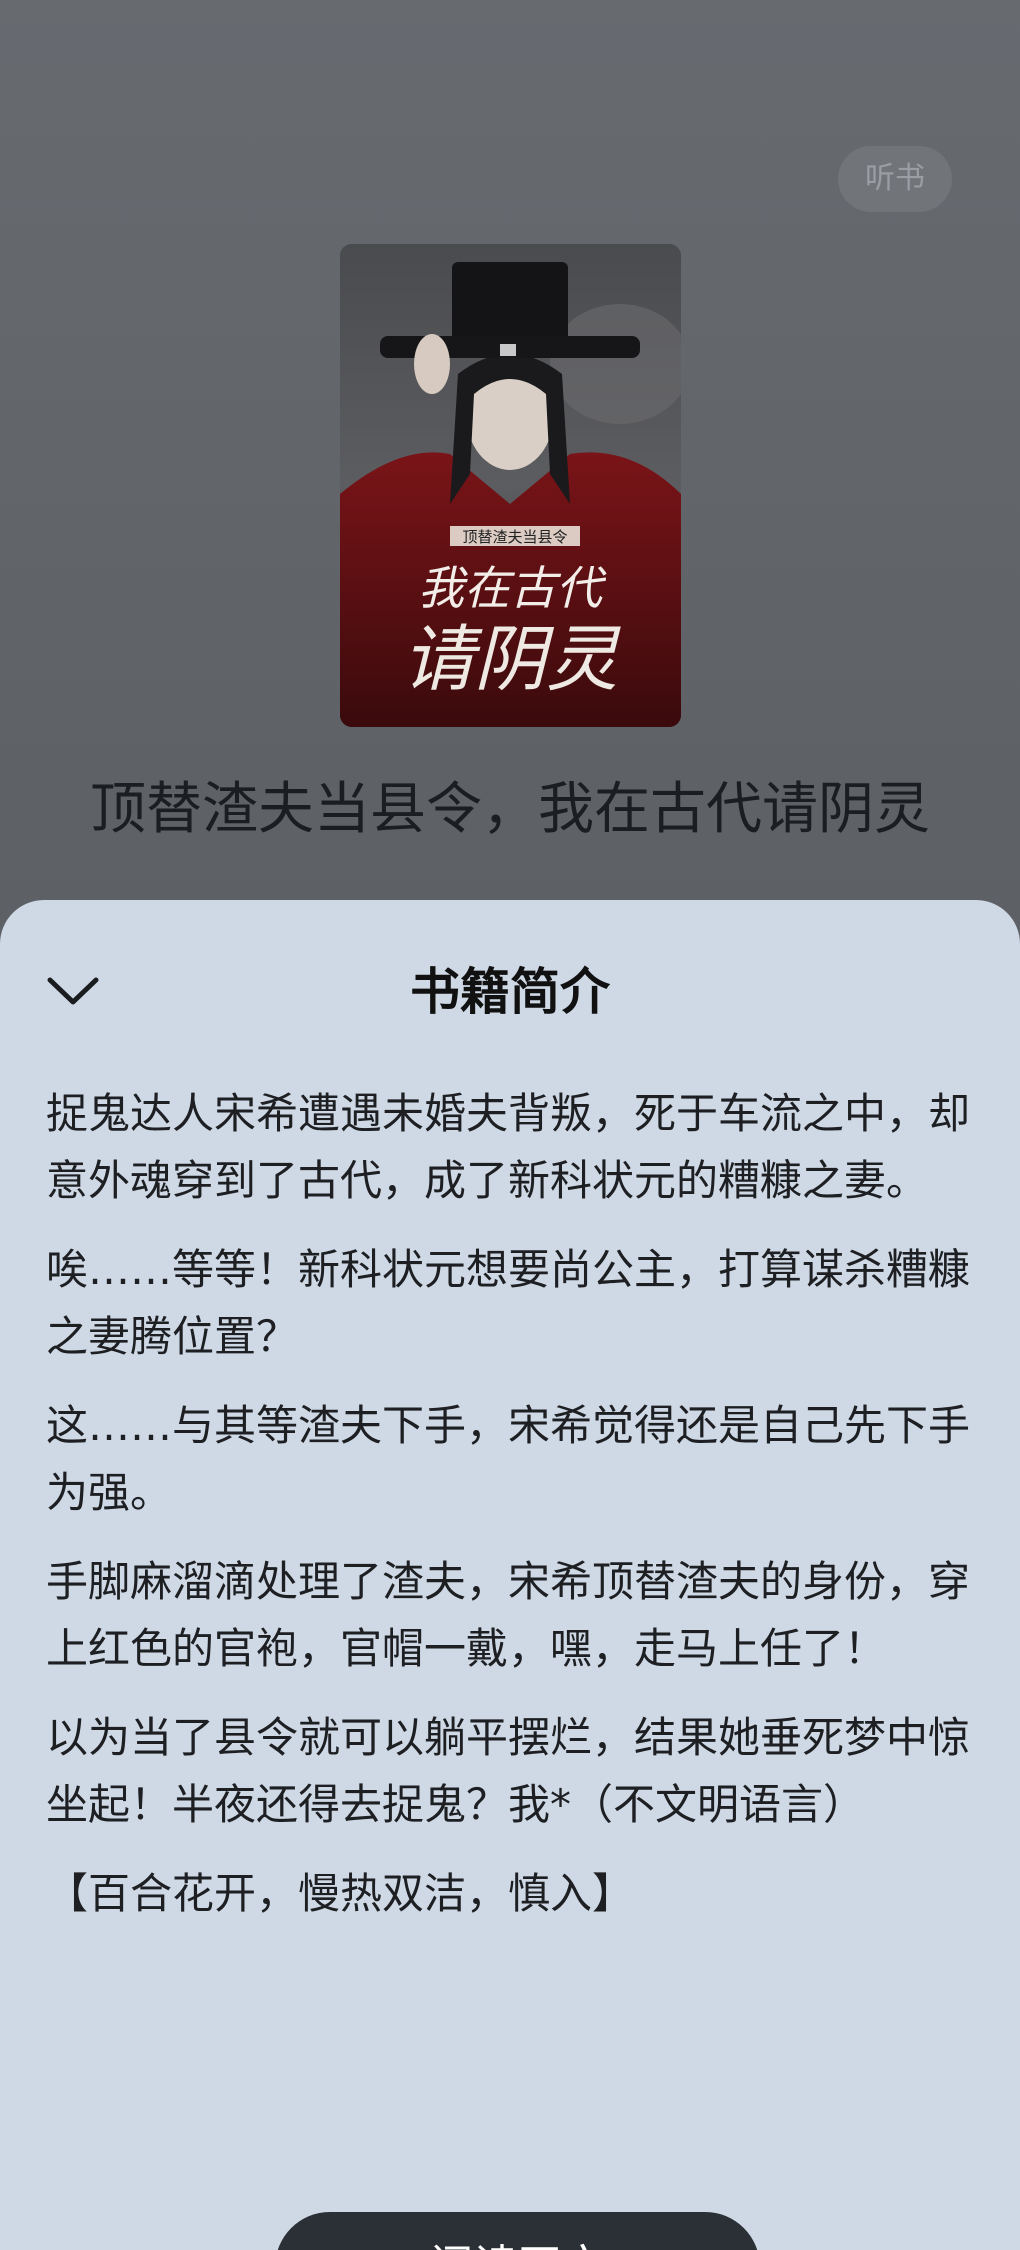 The image size is (1020, 2250). I want to click on intro-paragraph: 【百合花开，慢热双洁，慎入】, so click(340, 1893).